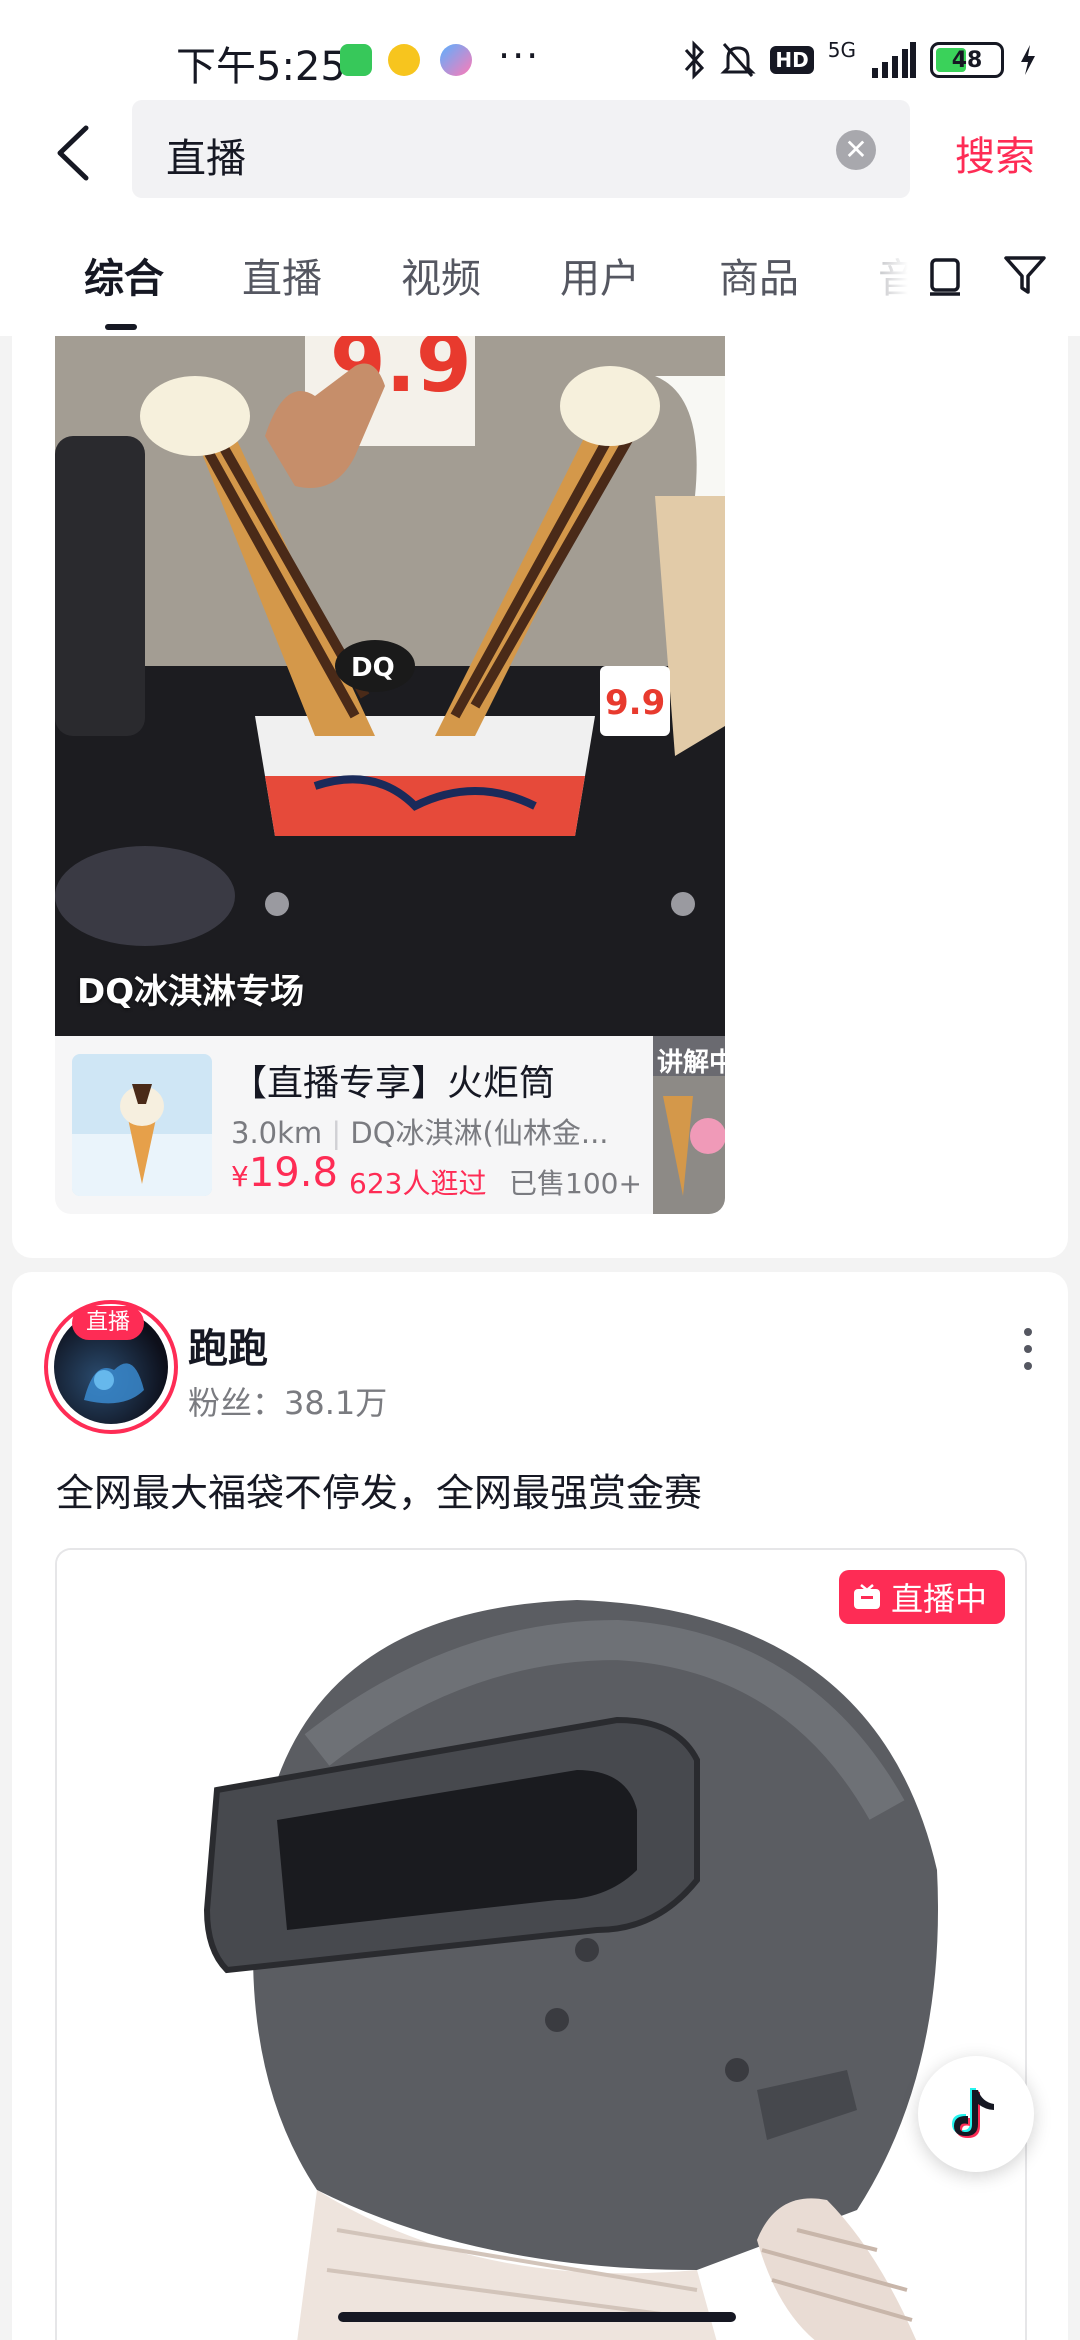 The image size is (1080, 2340). I want to click on live-now-badge: 直播中, so click(921, 1597).